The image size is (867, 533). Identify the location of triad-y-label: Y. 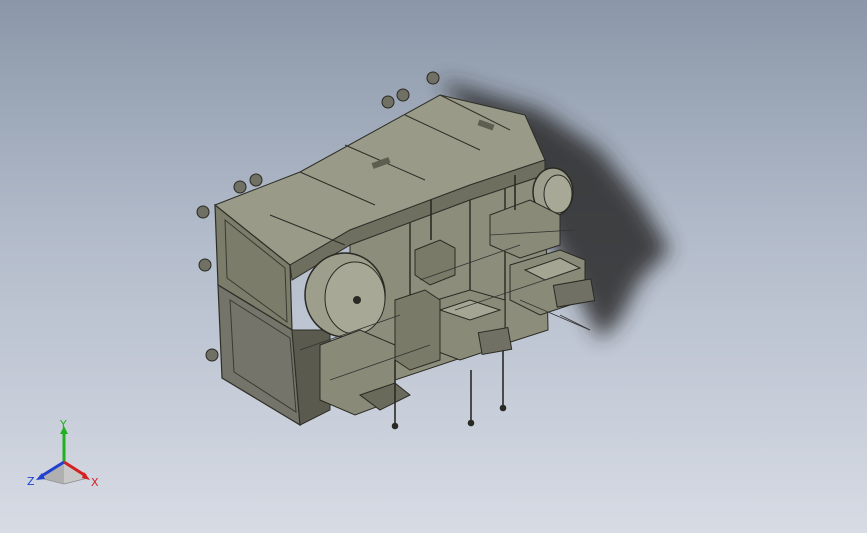
(63, 425).